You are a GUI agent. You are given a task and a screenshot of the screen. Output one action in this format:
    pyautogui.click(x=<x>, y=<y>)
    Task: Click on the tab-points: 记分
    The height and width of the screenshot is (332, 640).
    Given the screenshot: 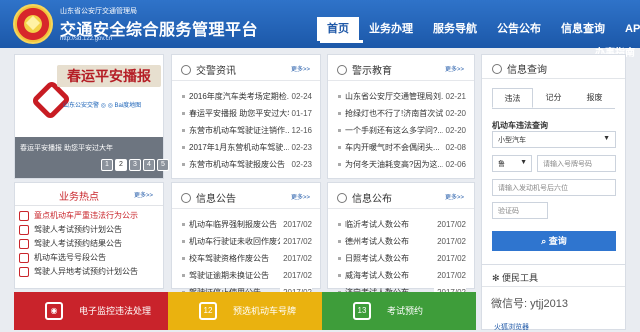 What is the action you would take?
    pyautogui.click(x=553, y=98)
    